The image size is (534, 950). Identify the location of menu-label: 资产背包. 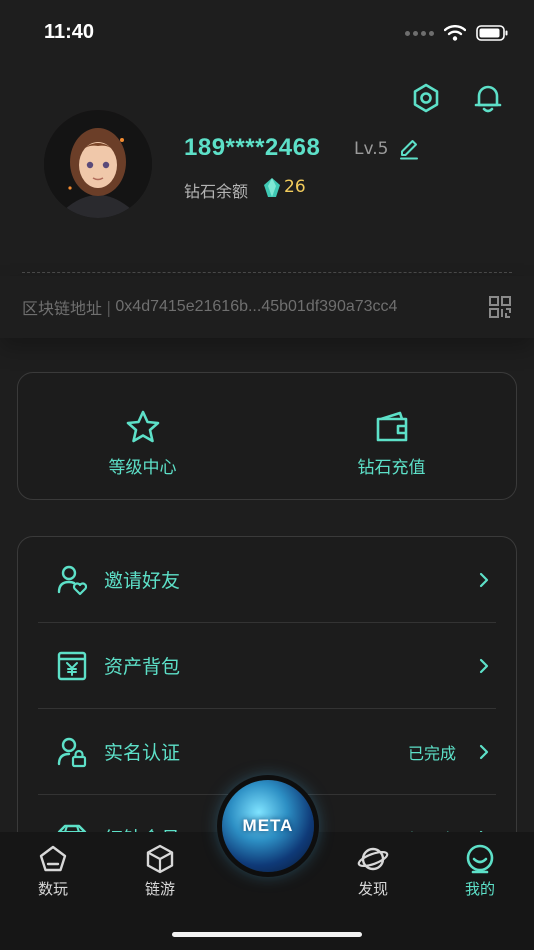
(142, 667).